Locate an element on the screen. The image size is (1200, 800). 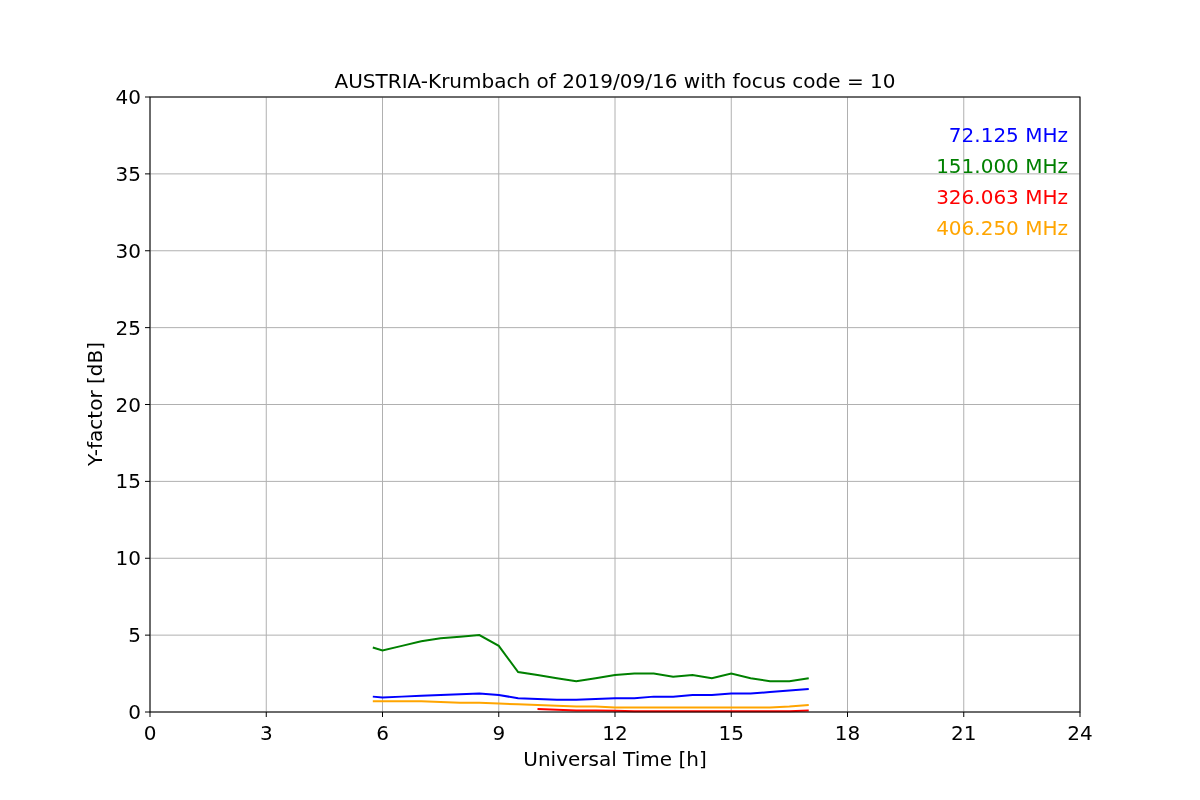
tick-label: 12 is located at coordinates (615, 733).